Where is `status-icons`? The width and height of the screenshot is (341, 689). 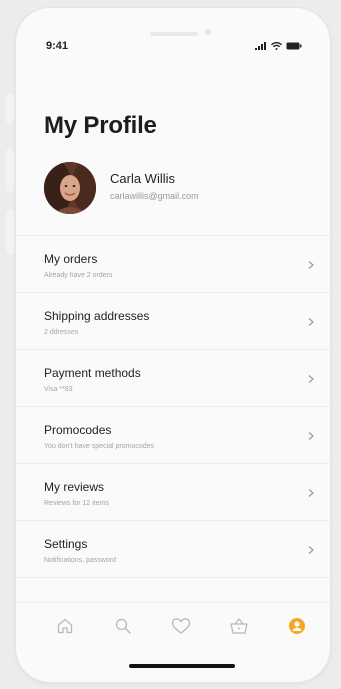 status-icons is located at coordinates (278, 46).